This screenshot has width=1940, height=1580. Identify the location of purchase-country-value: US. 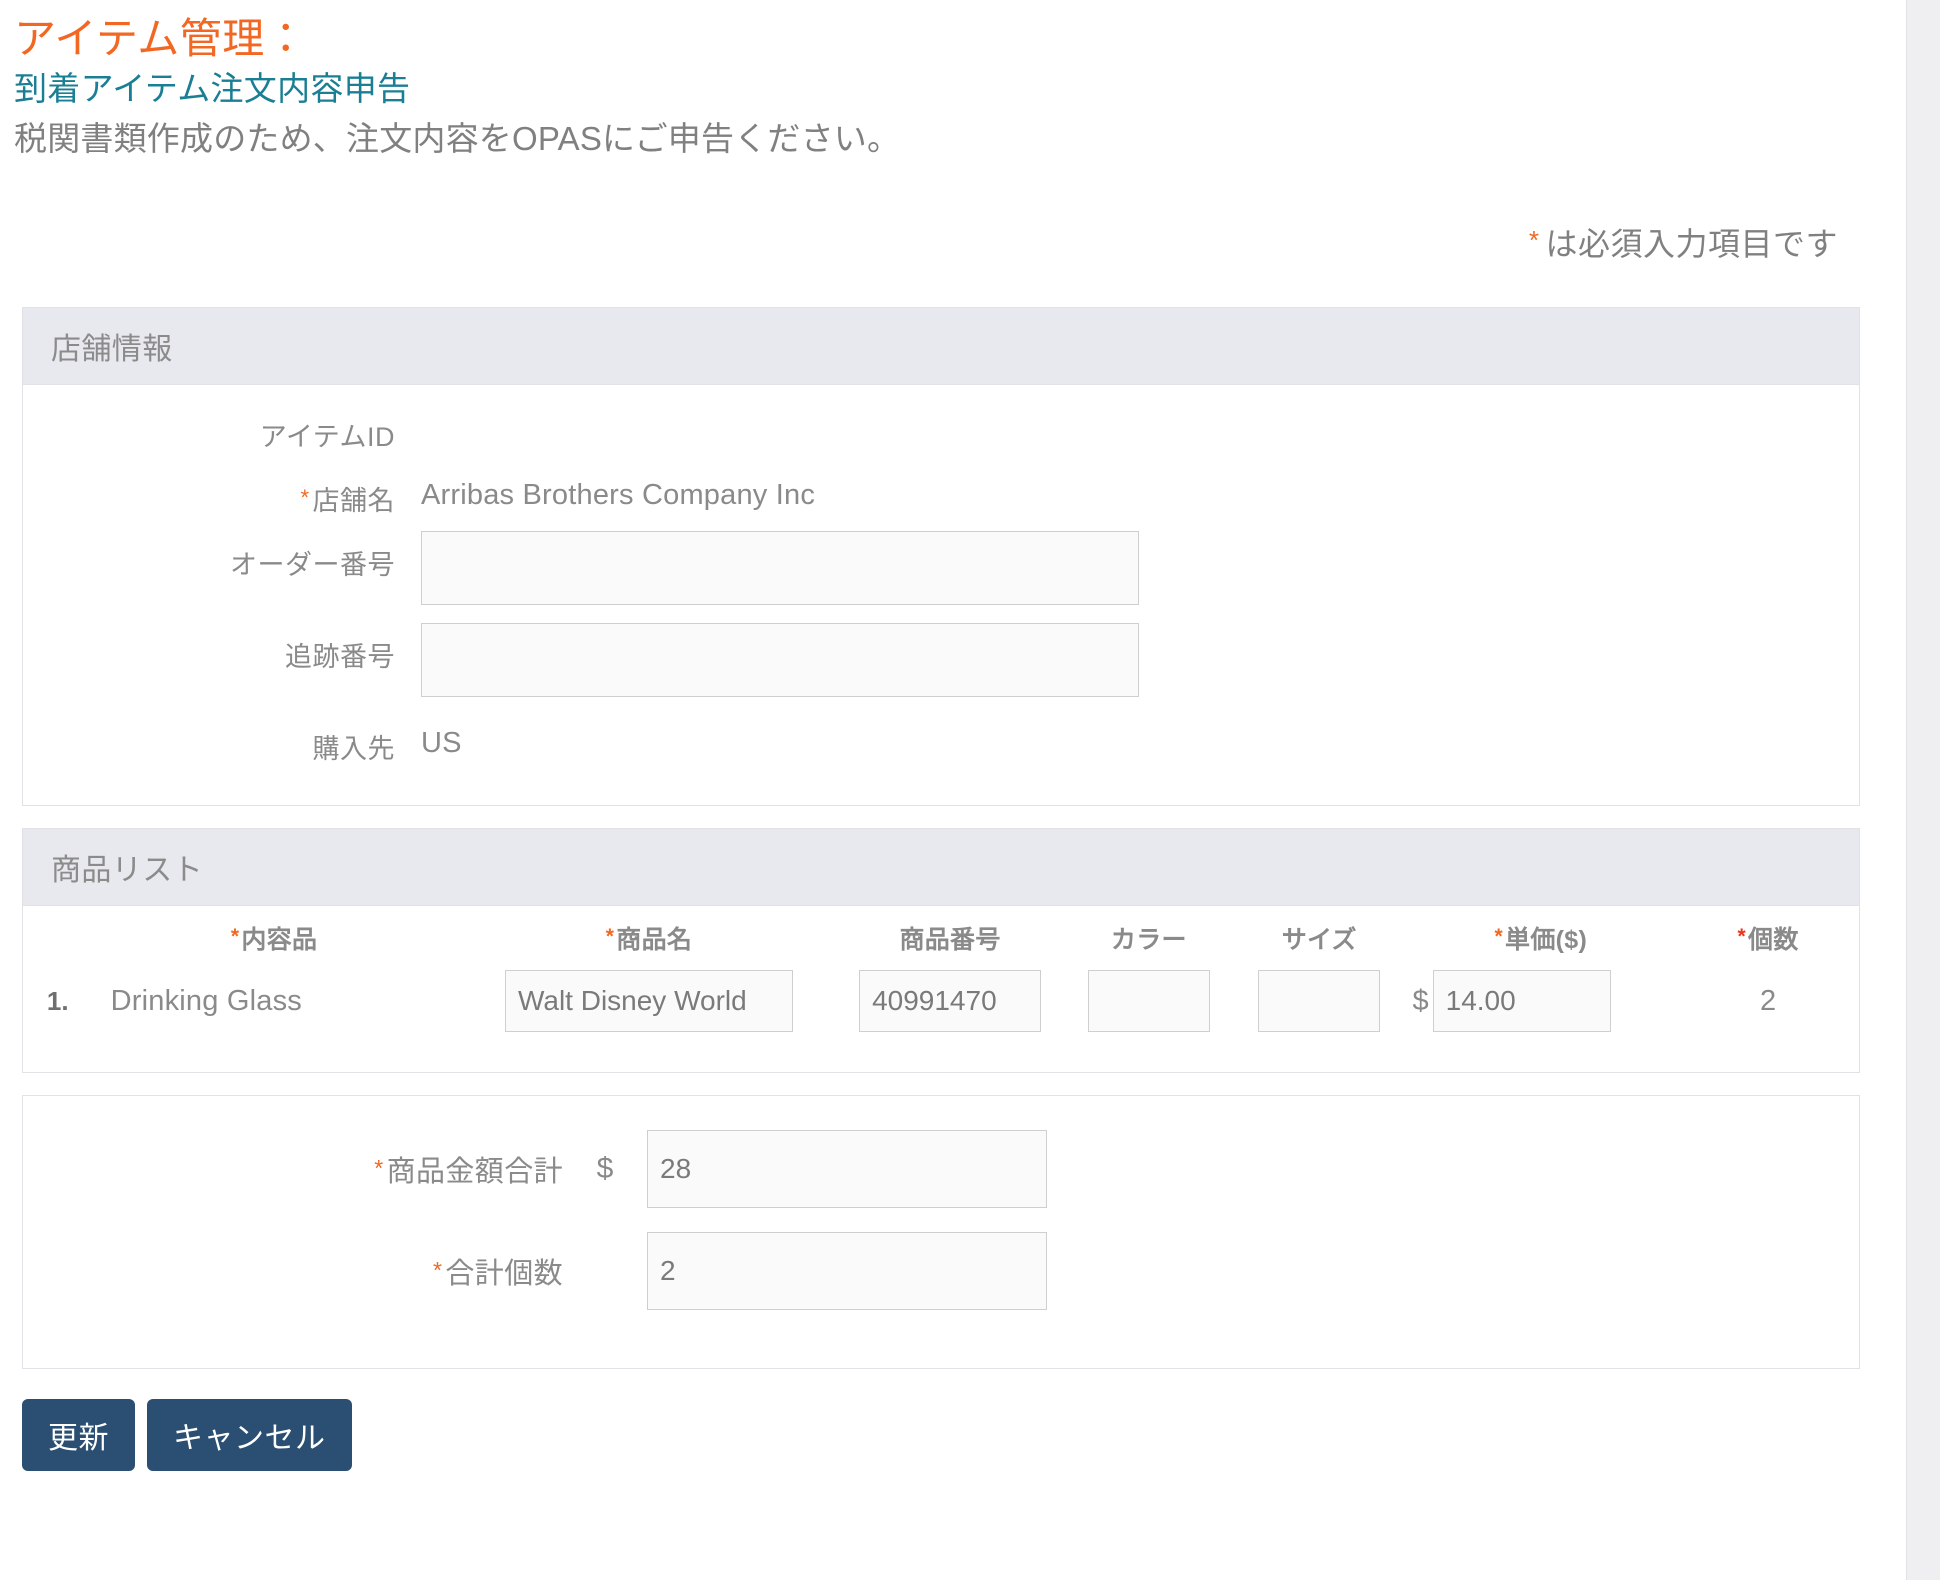
(441, 743).